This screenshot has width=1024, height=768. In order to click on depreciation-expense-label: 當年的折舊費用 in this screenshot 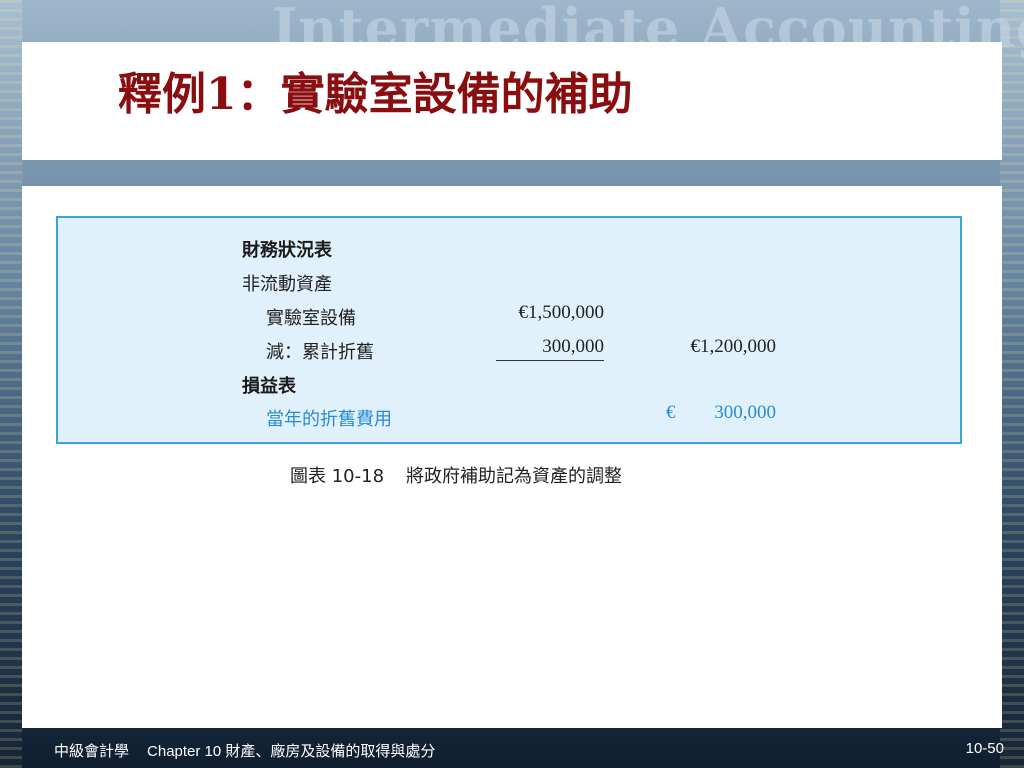, I will do `click(329, 419)`.